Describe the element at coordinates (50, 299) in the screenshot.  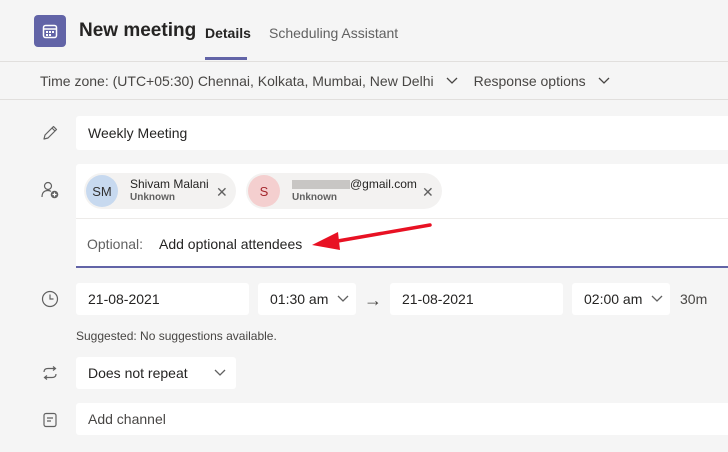
I see `clock-icon` at that location.